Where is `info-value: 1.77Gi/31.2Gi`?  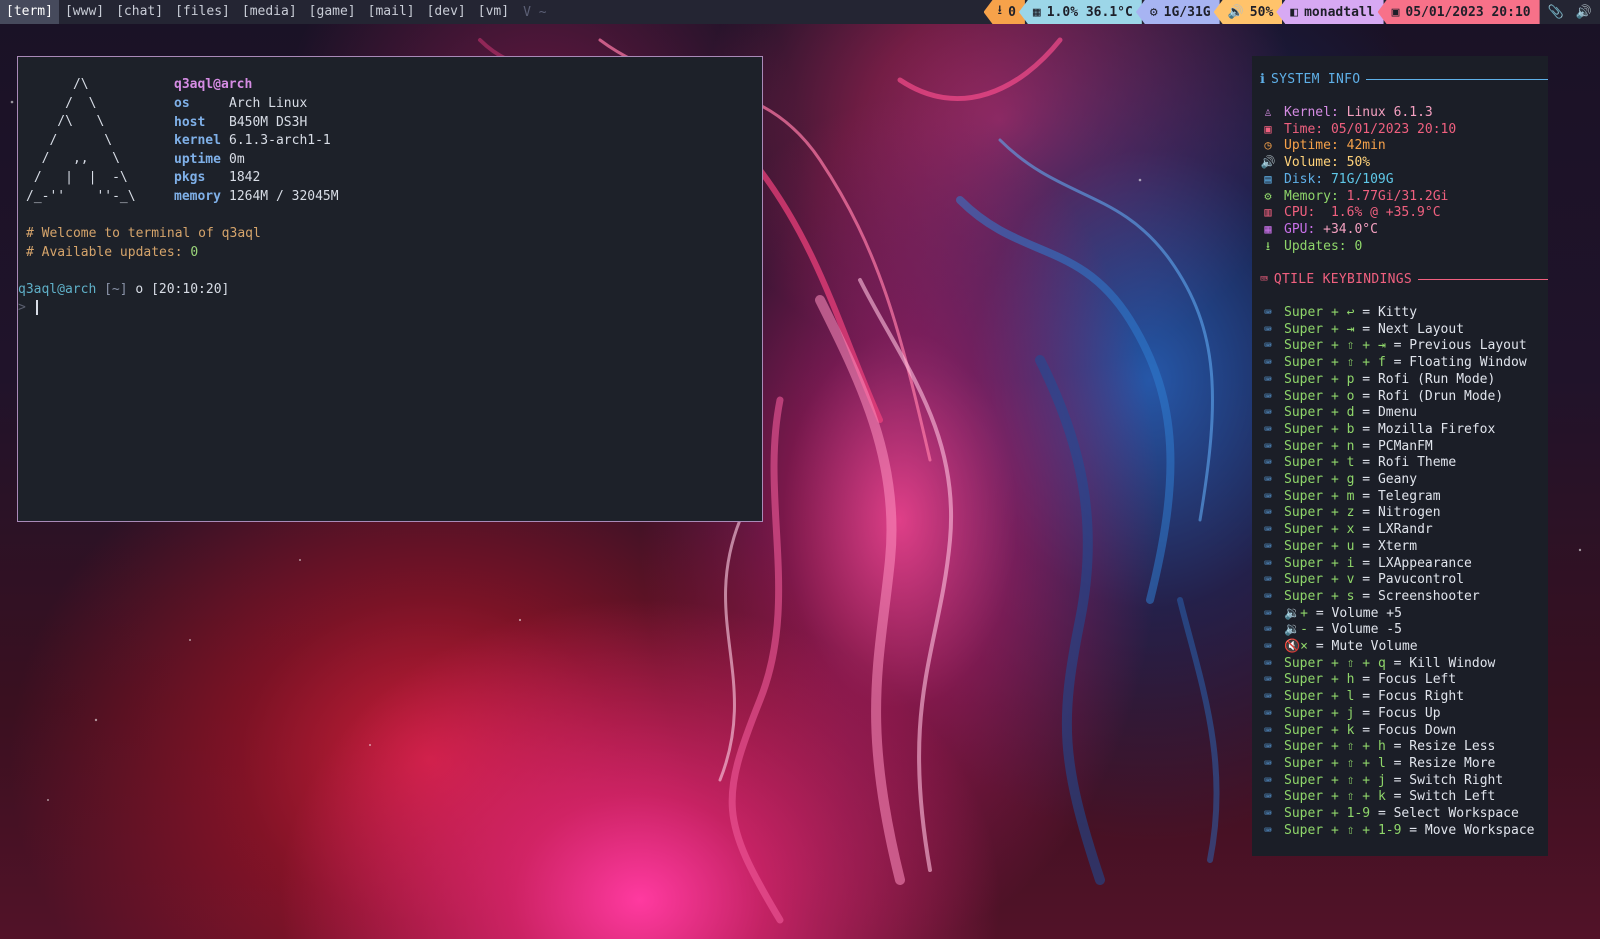
info-value: 1.77Gi/31.2Gi is located at coordinates (1397, 196).